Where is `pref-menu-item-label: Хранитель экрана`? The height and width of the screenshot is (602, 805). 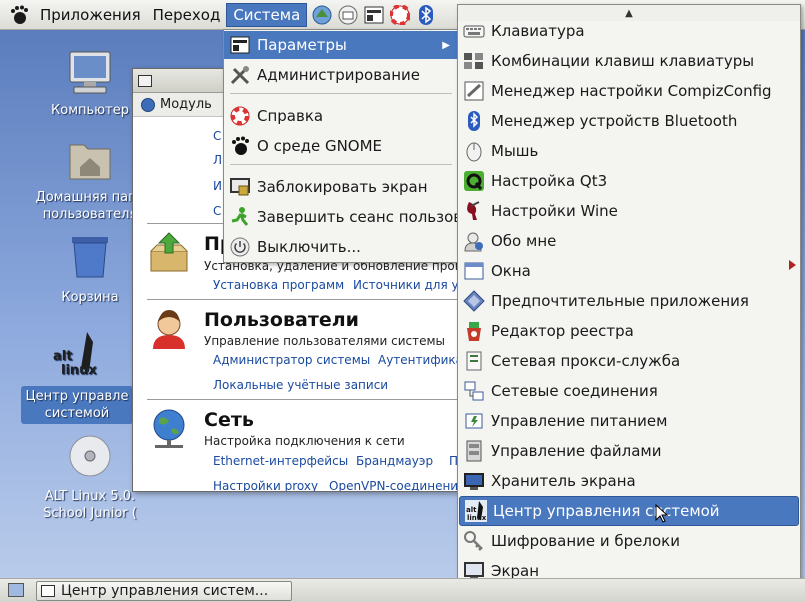 pref-menu-item-label: Хранитель экрана is located at coordinates (563, 481).